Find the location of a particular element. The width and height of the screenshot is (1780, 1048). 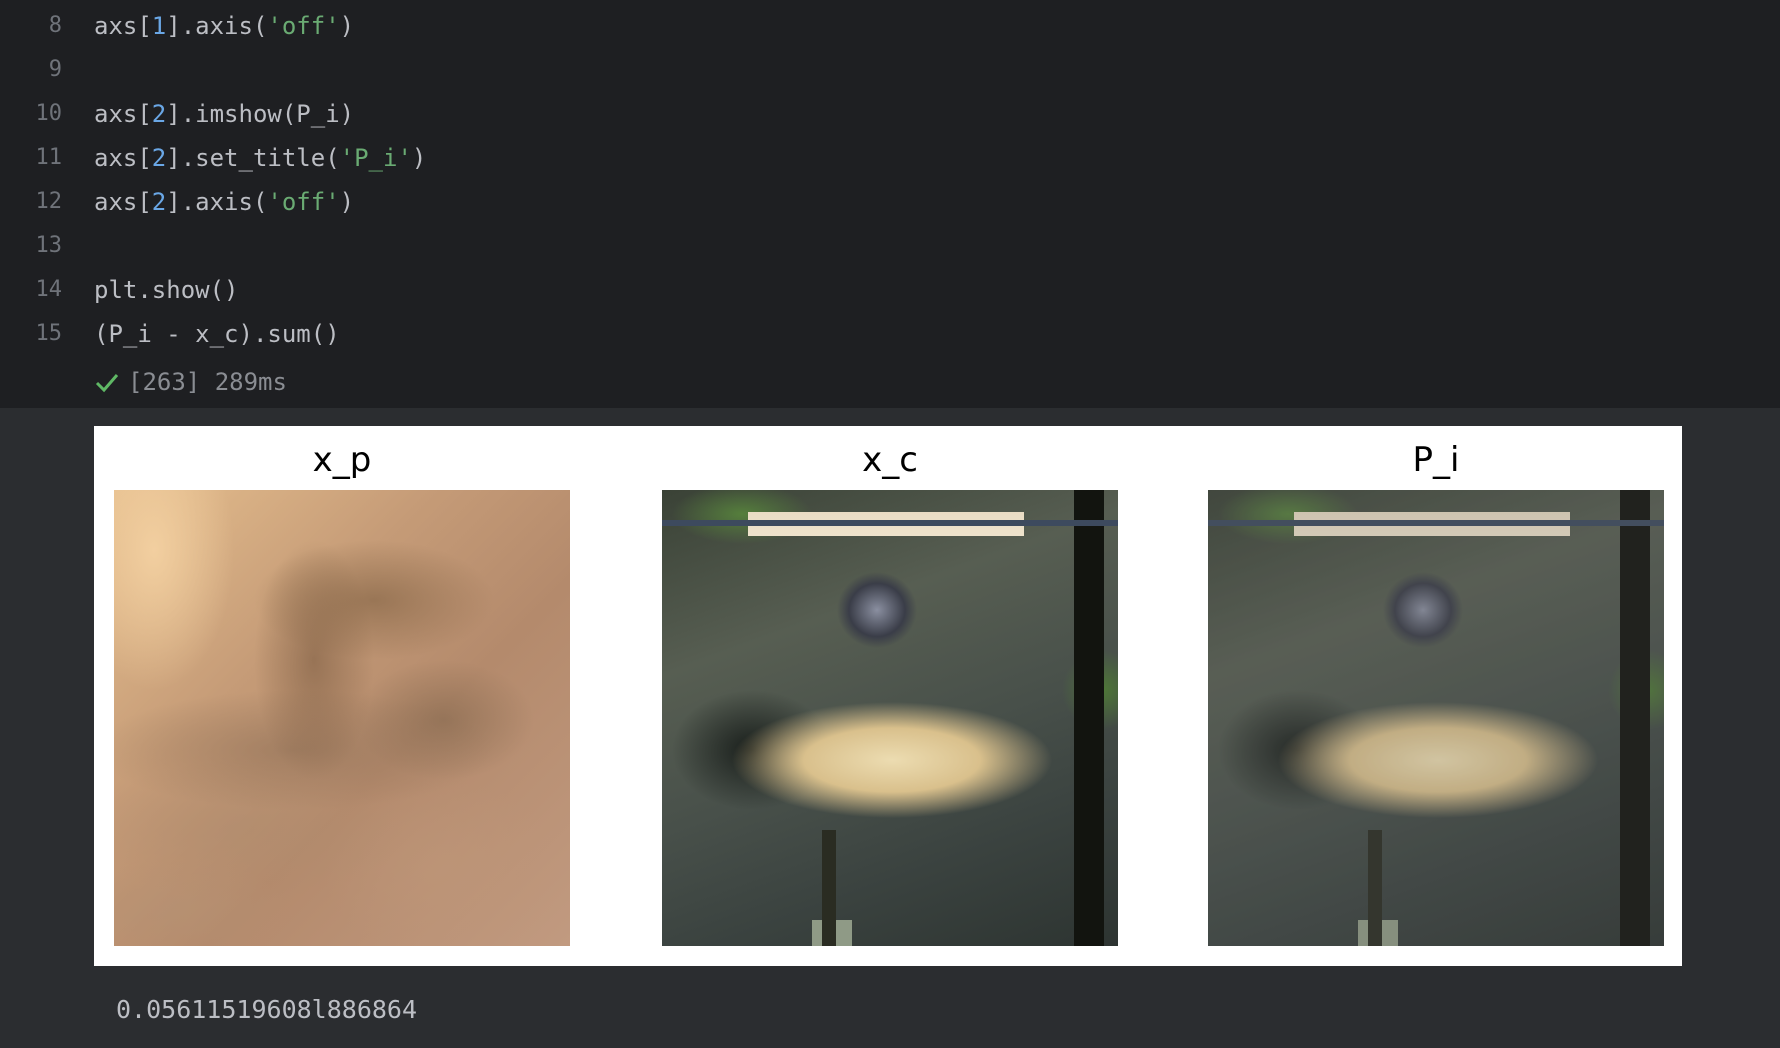

line-number: 12 is located at coordinates (49, 201).